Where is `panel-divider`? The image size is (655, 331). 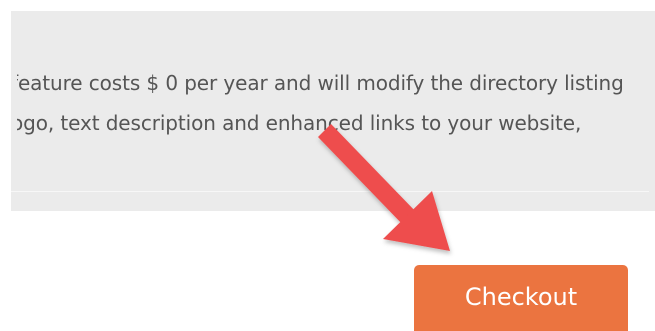
panel-divider is located at coordinates (330, 191).